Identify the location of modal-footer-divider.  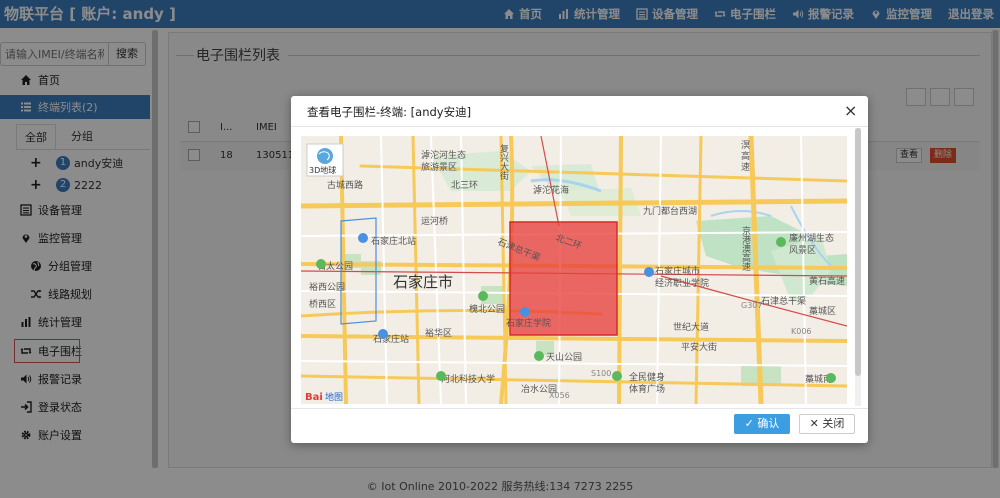
(579, 408).